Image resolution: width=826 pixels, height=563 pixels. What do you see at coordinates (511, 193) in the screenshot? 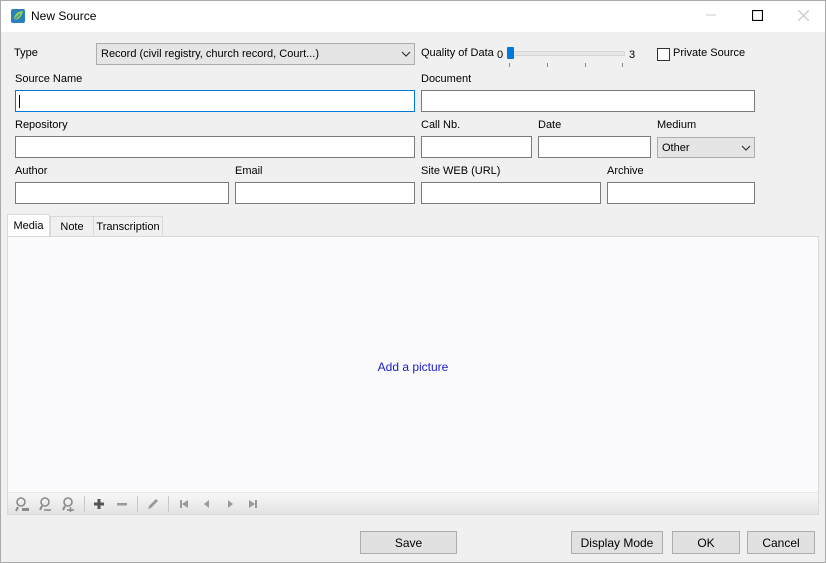
I see `site-web-input` at bounding box center [511, 193].